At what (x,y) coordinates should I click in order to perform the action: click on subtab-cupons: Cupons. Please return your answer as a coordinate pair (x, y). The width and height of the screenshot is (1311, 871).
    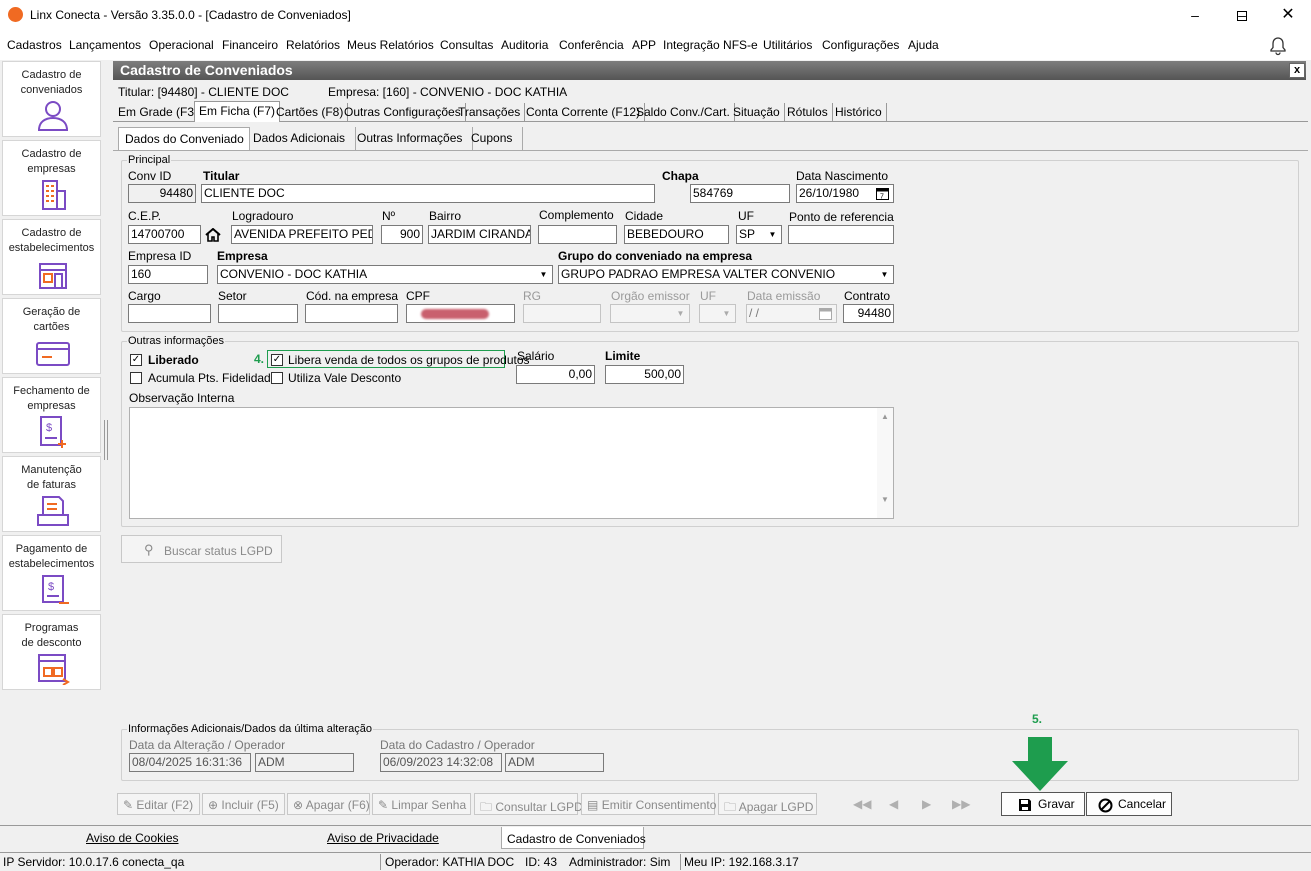
    Looking at the image, I should click on (492, 138).